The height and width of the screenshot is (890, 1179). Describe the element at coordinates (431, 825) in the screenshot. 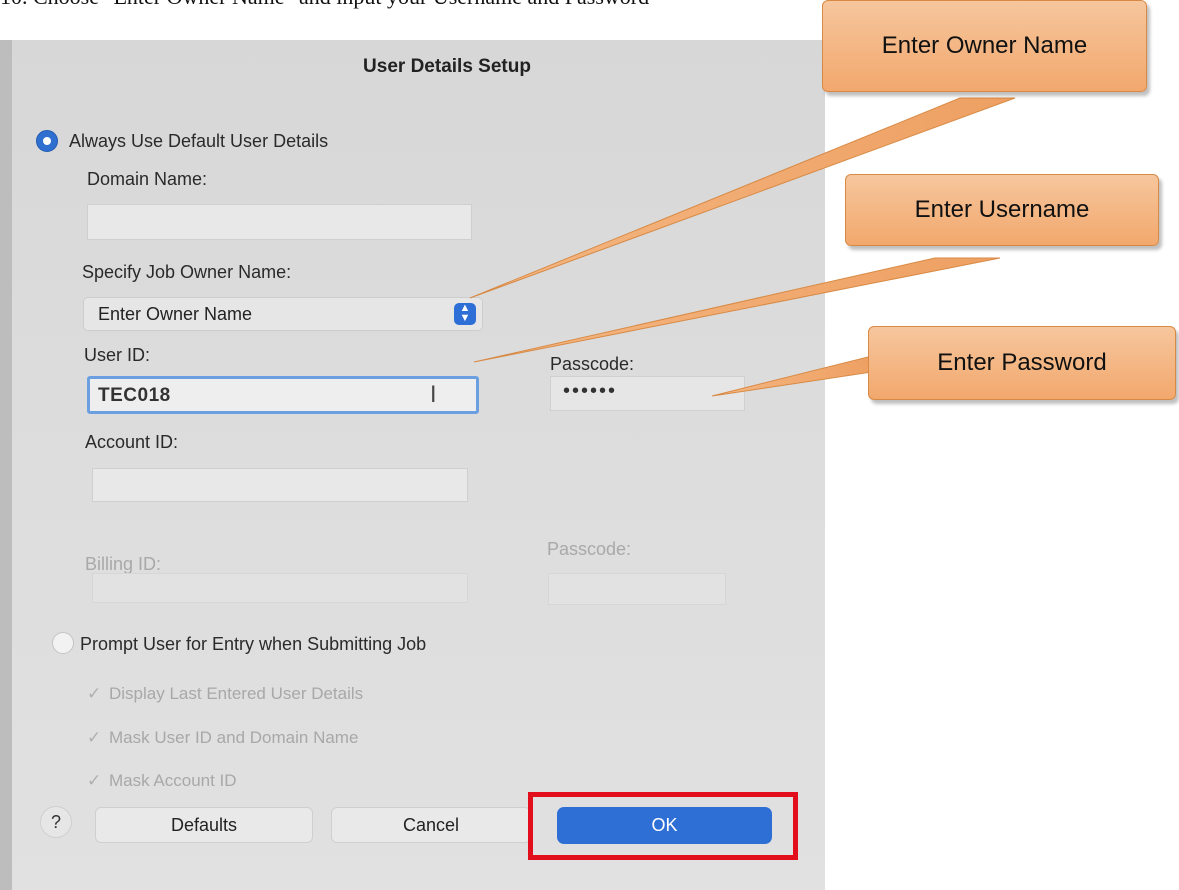

I see `cancel-button: Cancel` at that location.